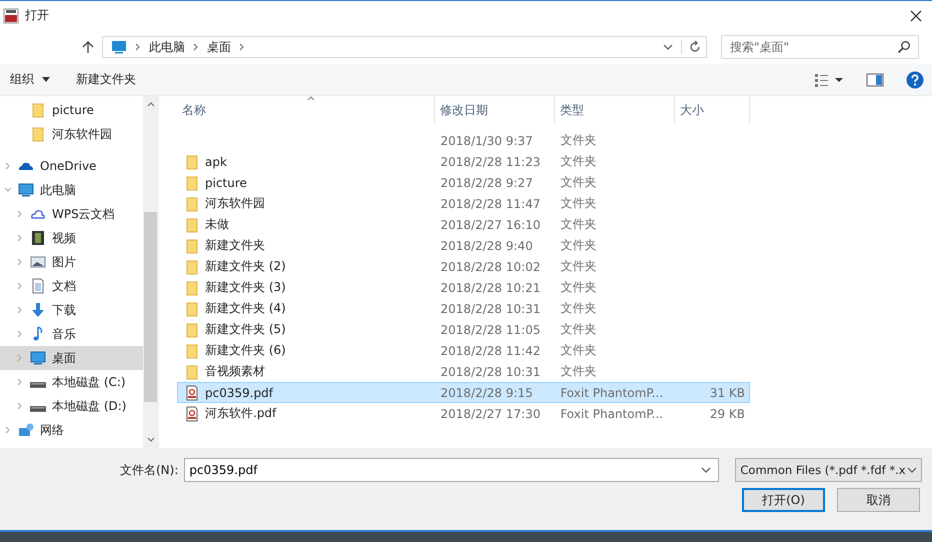 The image size is (932, 542). What do you see at coordinates (463, 266) in the screenshot?
I see `file-row: 新建文件夹 (2) 2018/2/28 10:02 文件夹` at bounding box center [463, 266].